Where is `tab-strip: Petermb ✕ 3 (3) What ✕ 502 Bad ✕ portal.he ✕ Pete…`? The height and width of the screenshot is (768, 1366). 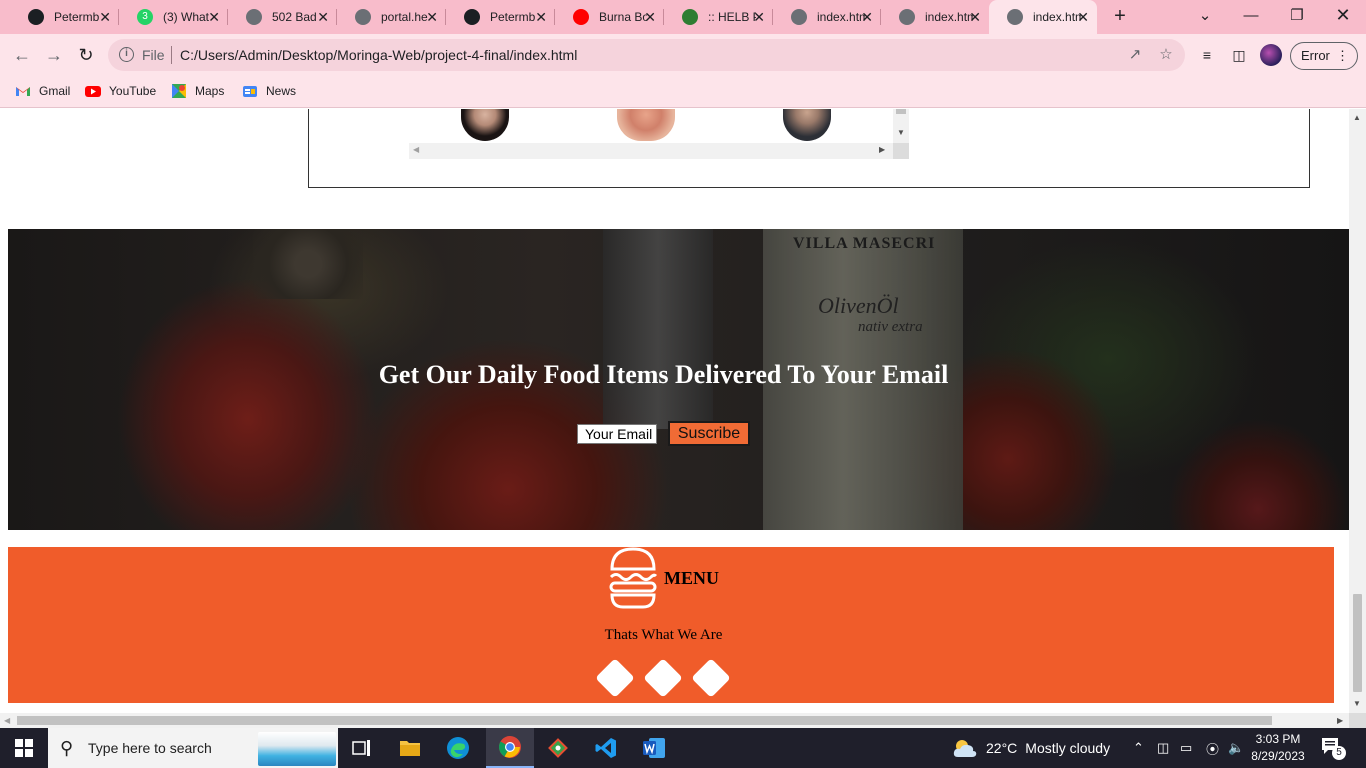 tab-strip: Petermb ✕ 3 (3) What ✕ 502 Bad ✕ portal.he ✕ Pete… is located at coordinates (683, 17).